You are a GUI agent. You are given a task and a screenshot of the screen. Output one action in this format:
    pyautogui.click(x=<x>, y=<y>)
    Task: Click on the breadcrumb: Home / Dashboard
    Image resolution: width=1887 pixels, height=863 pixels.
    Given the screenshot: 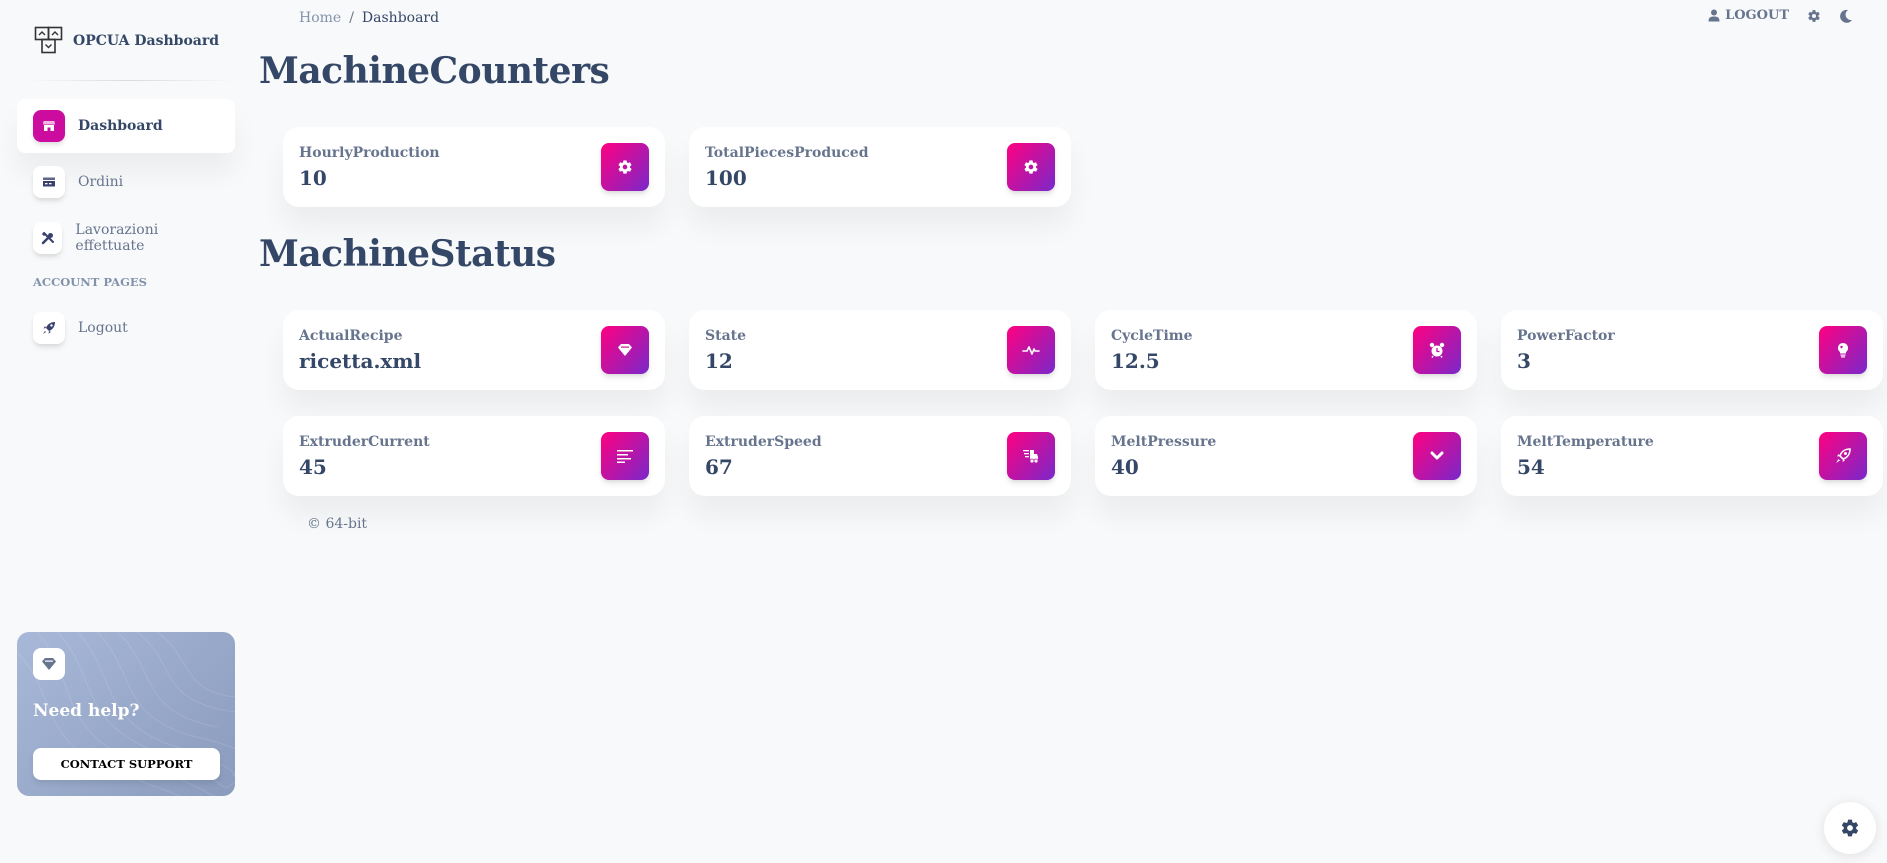 What is the action you would take?
    pyautogui.click(x=369, y=18)
    